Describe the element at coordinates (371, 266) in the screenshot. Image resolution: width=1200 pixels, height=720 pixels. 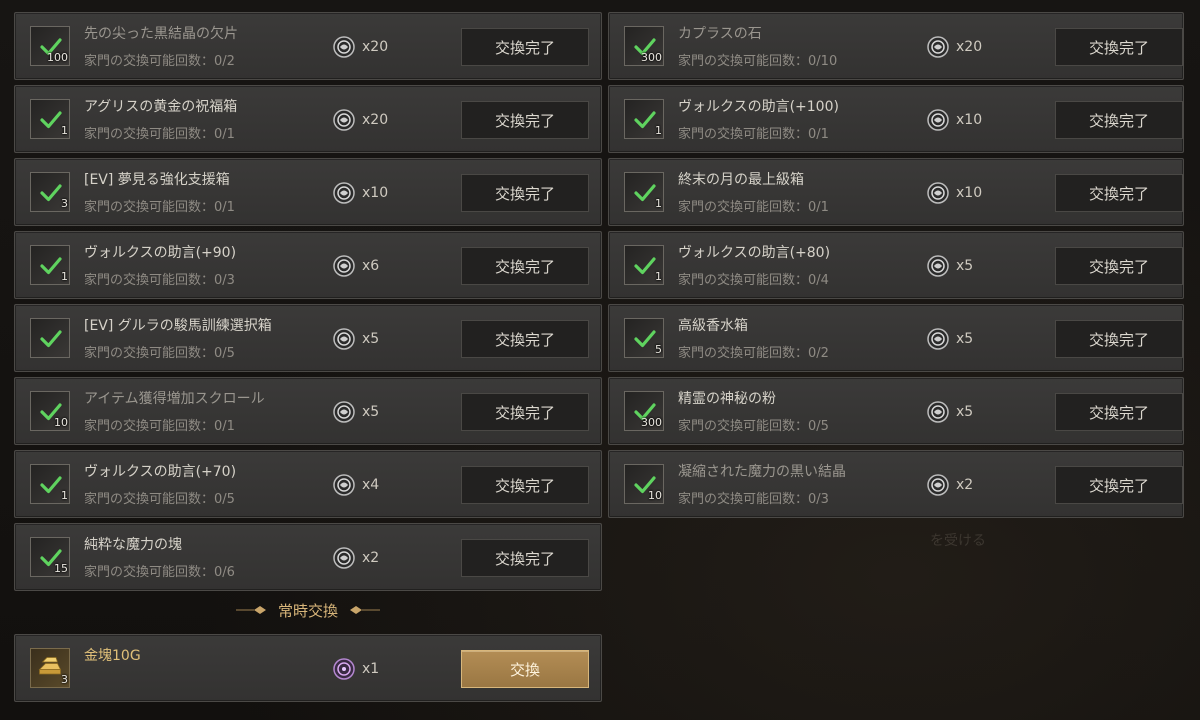
I see `item-cost: x6` at that location.